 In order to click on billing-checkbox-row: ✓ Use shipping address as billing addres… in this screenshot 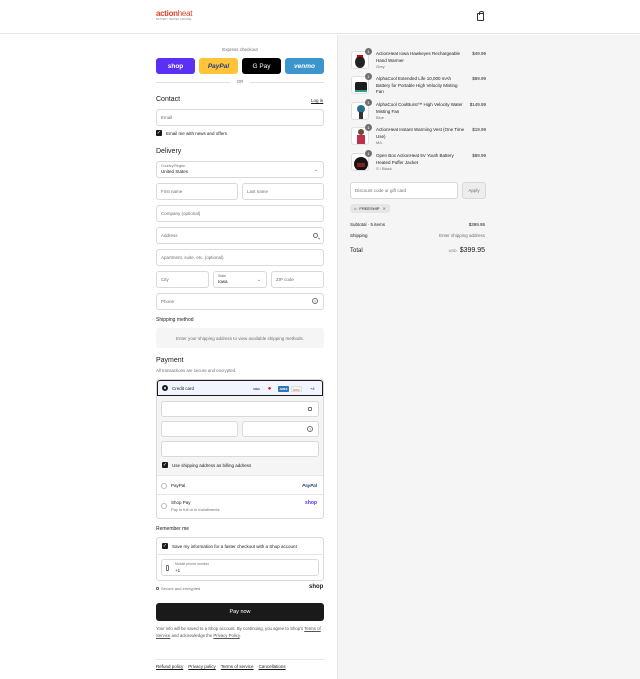, I will do `click(206, 465)`.